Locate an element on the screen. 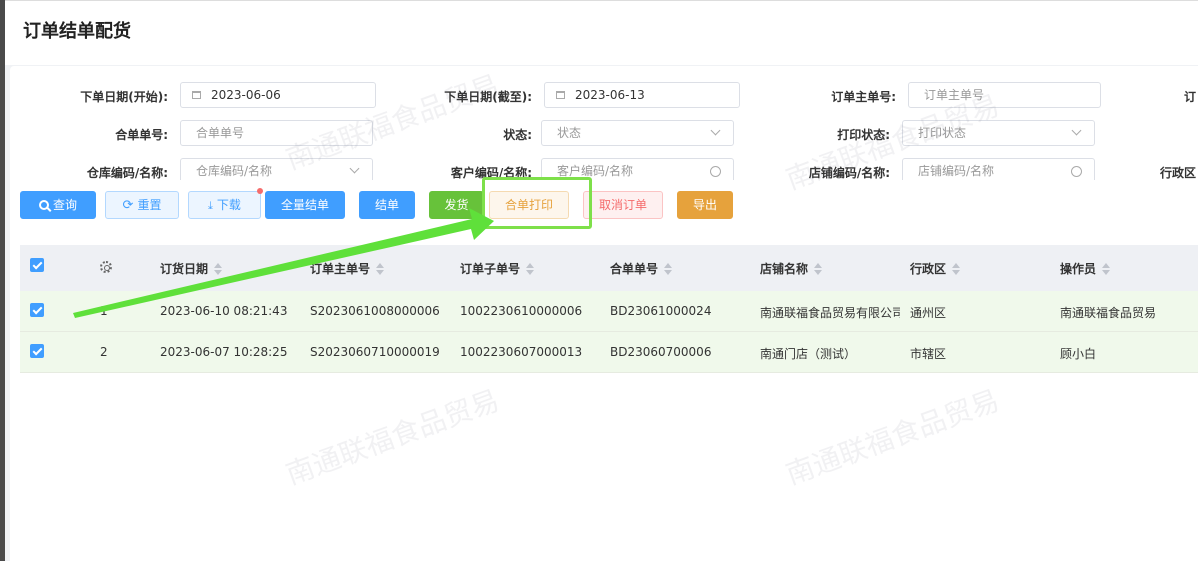 The image size is (1198, 561). cell-operator: 顾小白 is located at coordinates (1078, 354).